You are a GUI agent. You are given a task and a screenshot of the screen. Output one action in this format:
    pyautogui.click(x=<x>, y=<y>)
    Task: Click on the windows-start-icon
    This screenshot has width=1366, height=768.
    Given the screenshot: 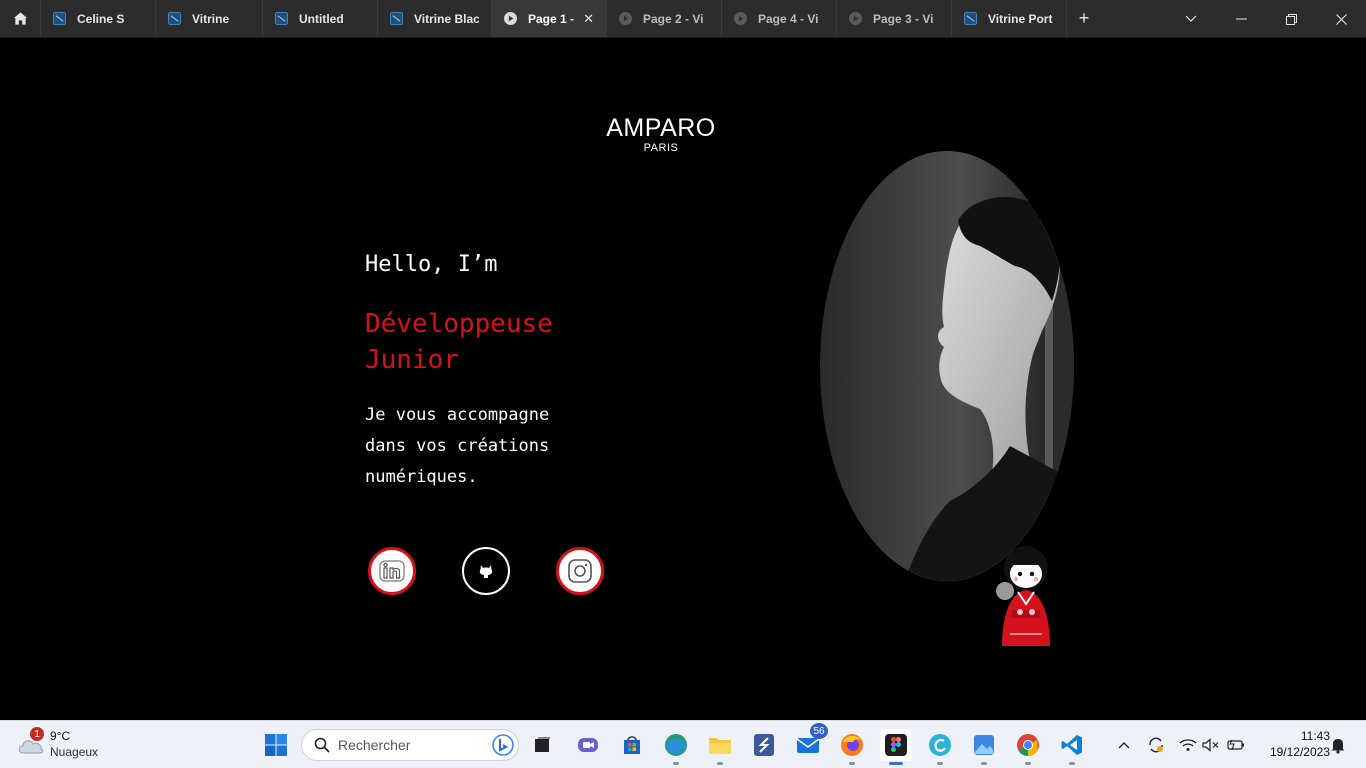 What is the action you would take?
    pyautogui.click(x=276, y=745)
    